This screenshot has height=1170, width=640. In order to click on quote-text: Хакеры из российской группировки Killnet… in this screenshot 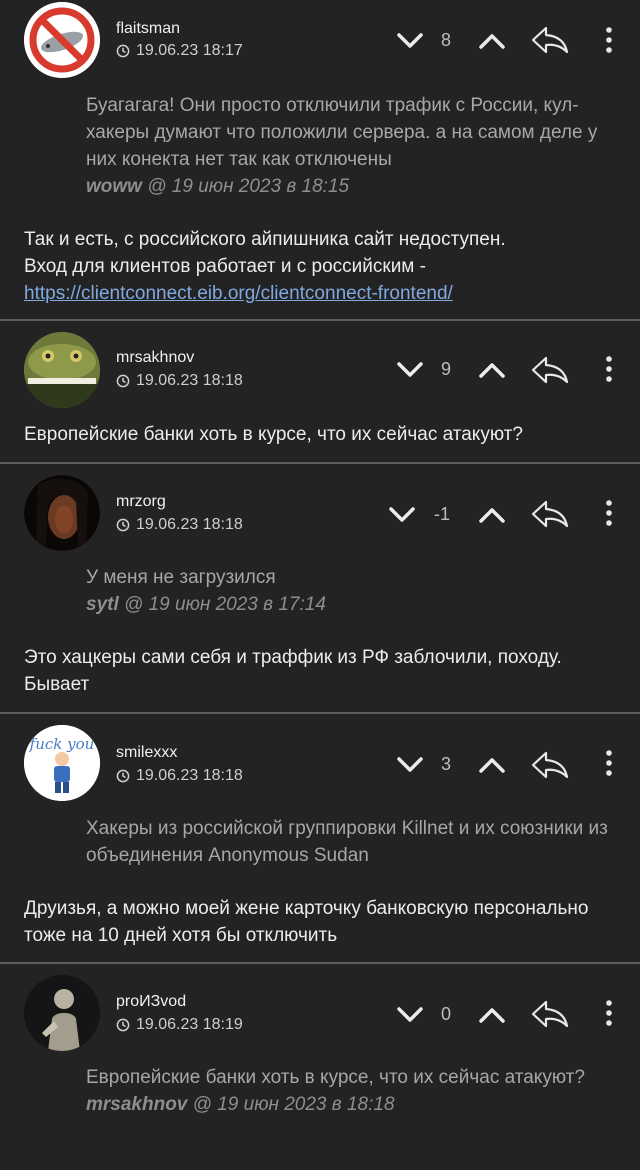, I will do `click(347, 842)`.